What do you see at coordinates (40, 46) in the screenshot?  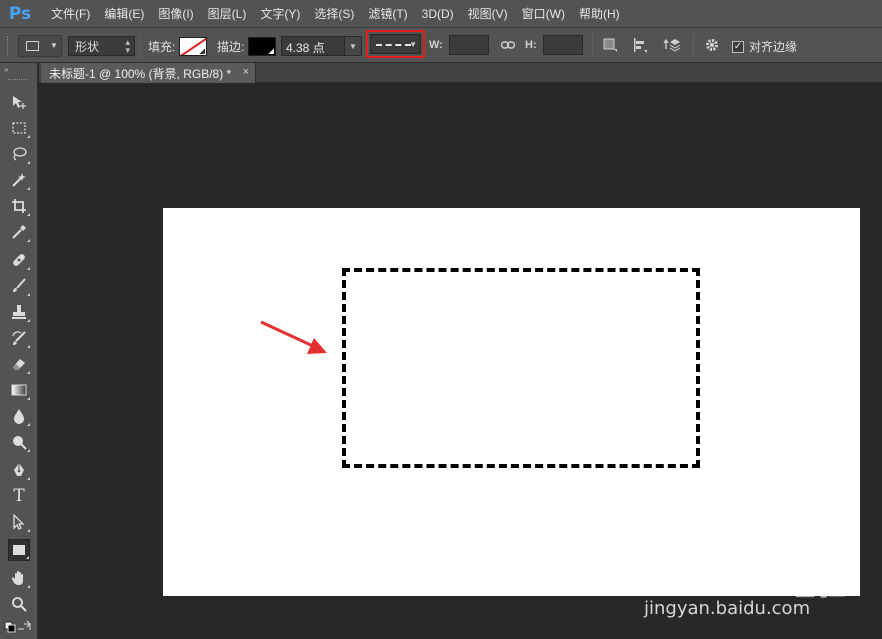 I see `tool-preset-picker: ▼` at bounding box center [40, 46].